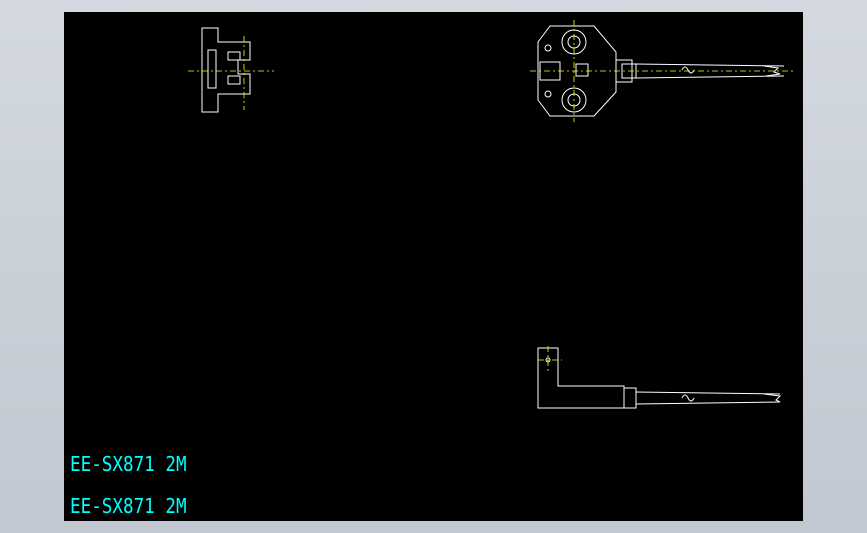 The image size is (867, 533). What do you see at coordinates (226, 70) in the screenshot?
I see `sensor-front-view` at bounding box center [226, 70].